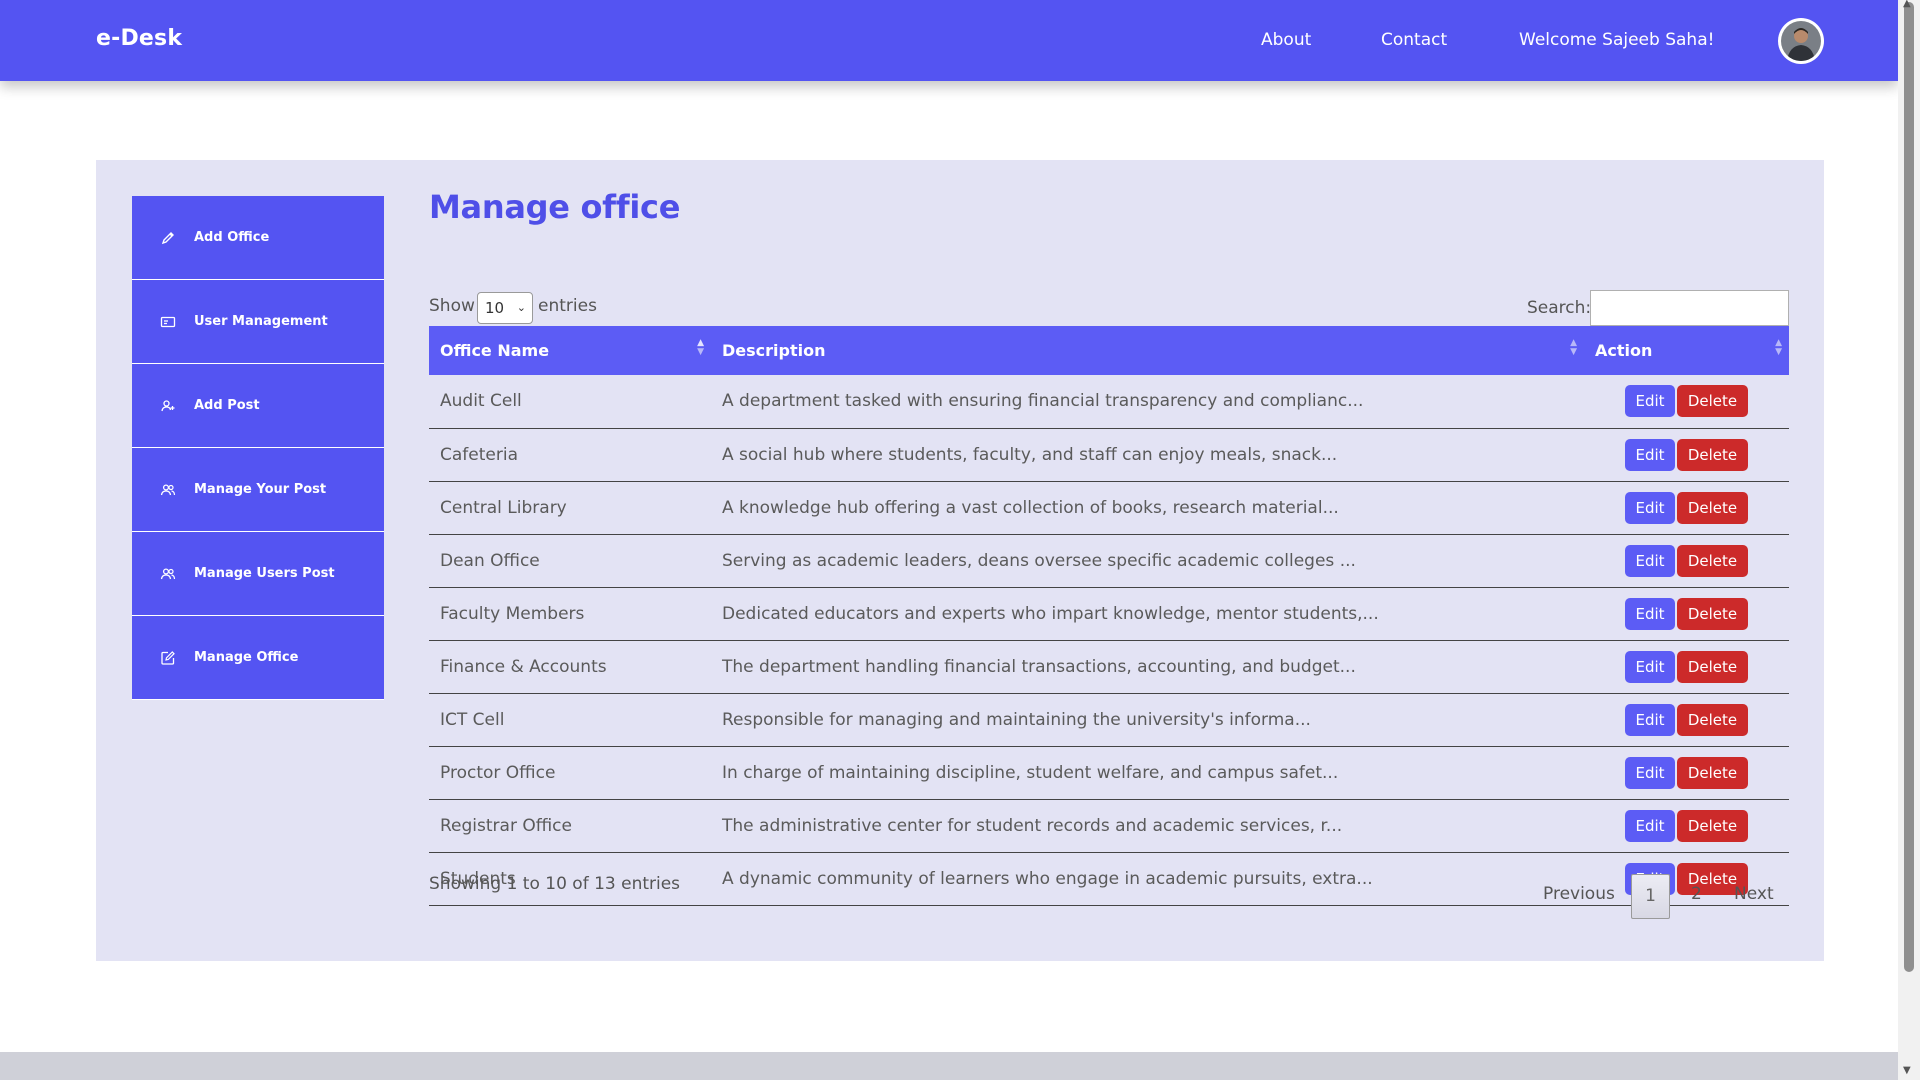  Describe the element at coordinates (246, 657) in the screenshot. I see `sidebar-item-label: Manage Office` at that location.